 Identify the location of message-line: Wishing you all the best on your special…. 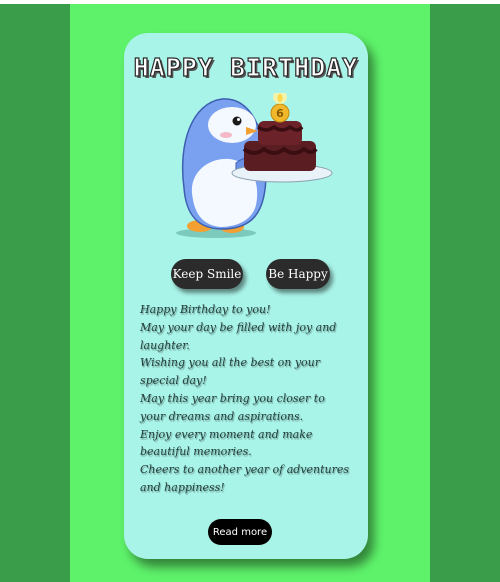
(230, 372).